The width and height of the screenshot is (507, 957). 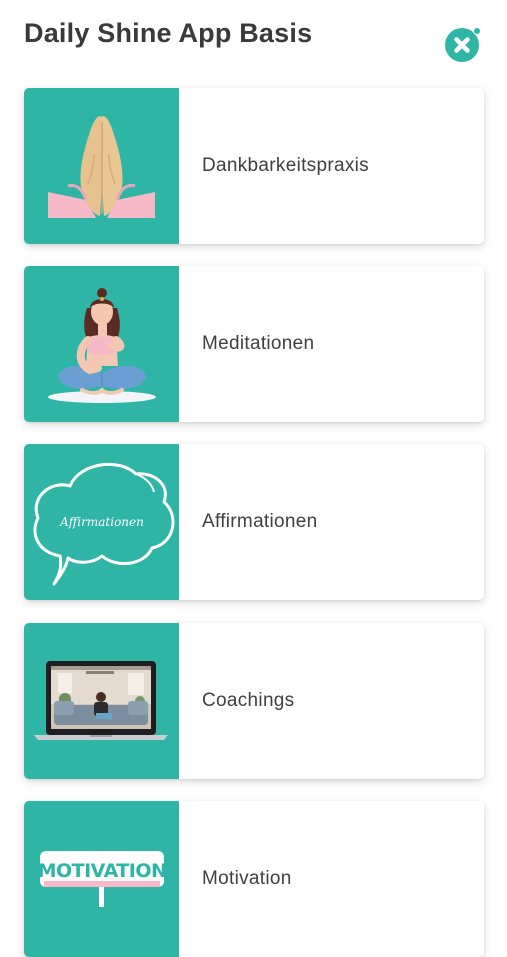 What do you see at coordinates (248, 700) in the screenshot?
I see `item-label: Coachings` at bounding box center [248, 700].